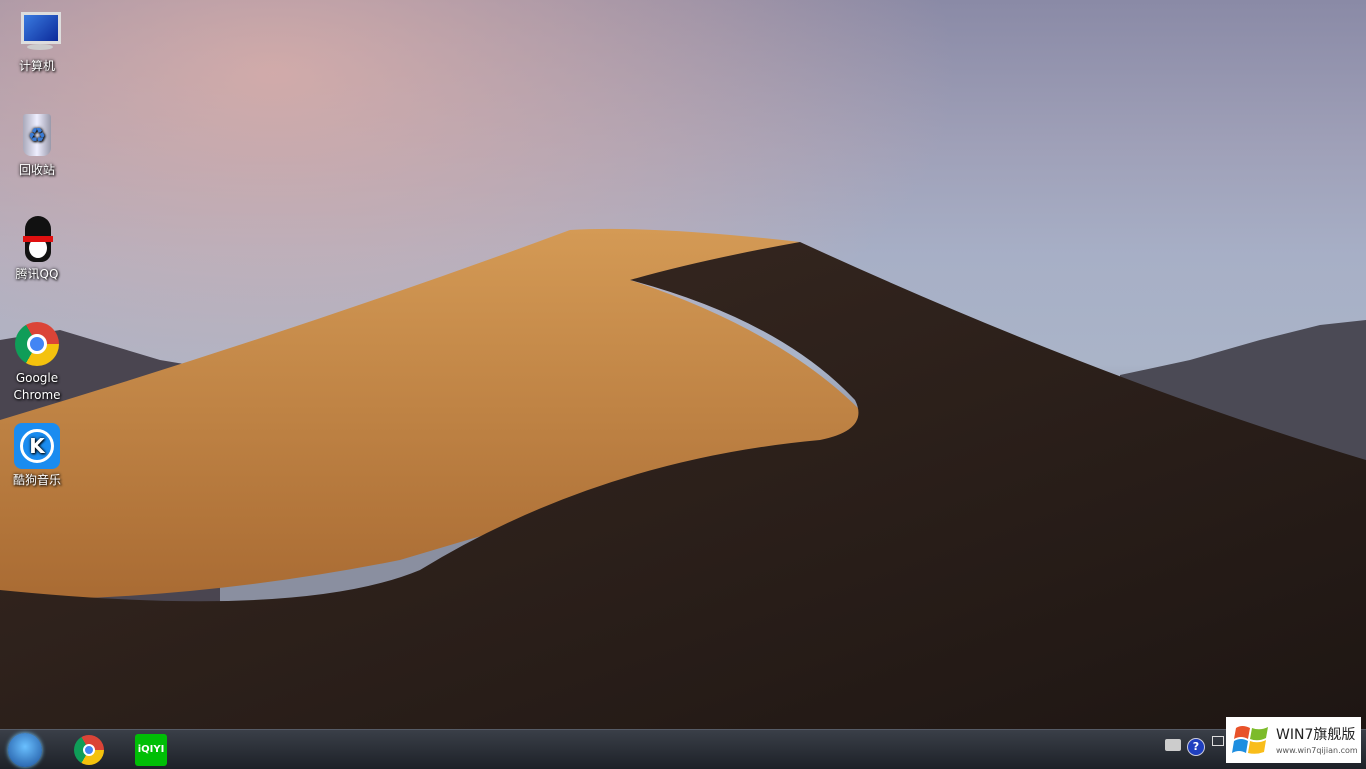  I want to click on start-button, so click(26, 749).